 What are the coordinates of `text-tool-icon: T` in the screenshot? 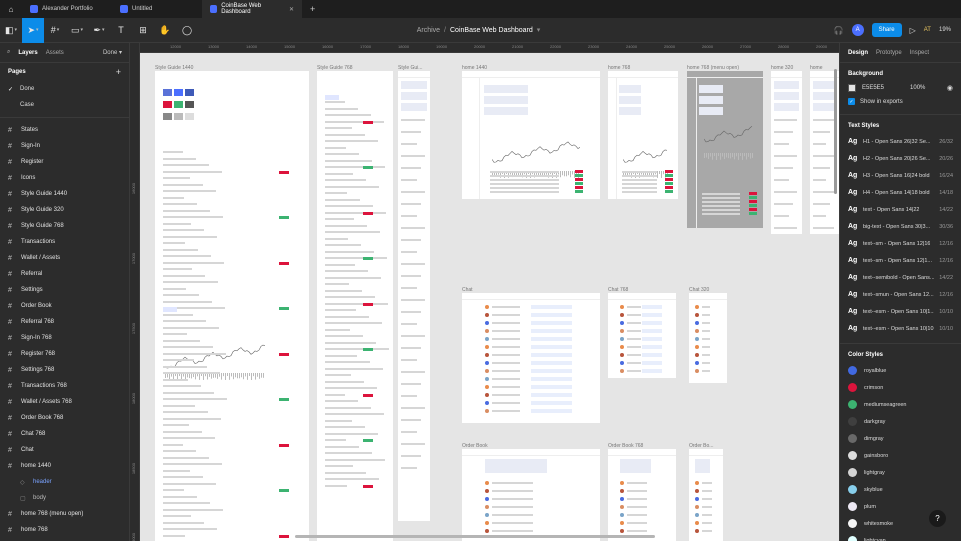 It's located at (121, 30).